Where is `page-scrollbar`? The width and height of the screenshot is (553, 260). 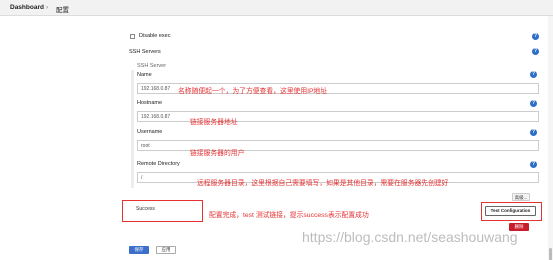
page-scrollbar is located at coordinates (550, 138).